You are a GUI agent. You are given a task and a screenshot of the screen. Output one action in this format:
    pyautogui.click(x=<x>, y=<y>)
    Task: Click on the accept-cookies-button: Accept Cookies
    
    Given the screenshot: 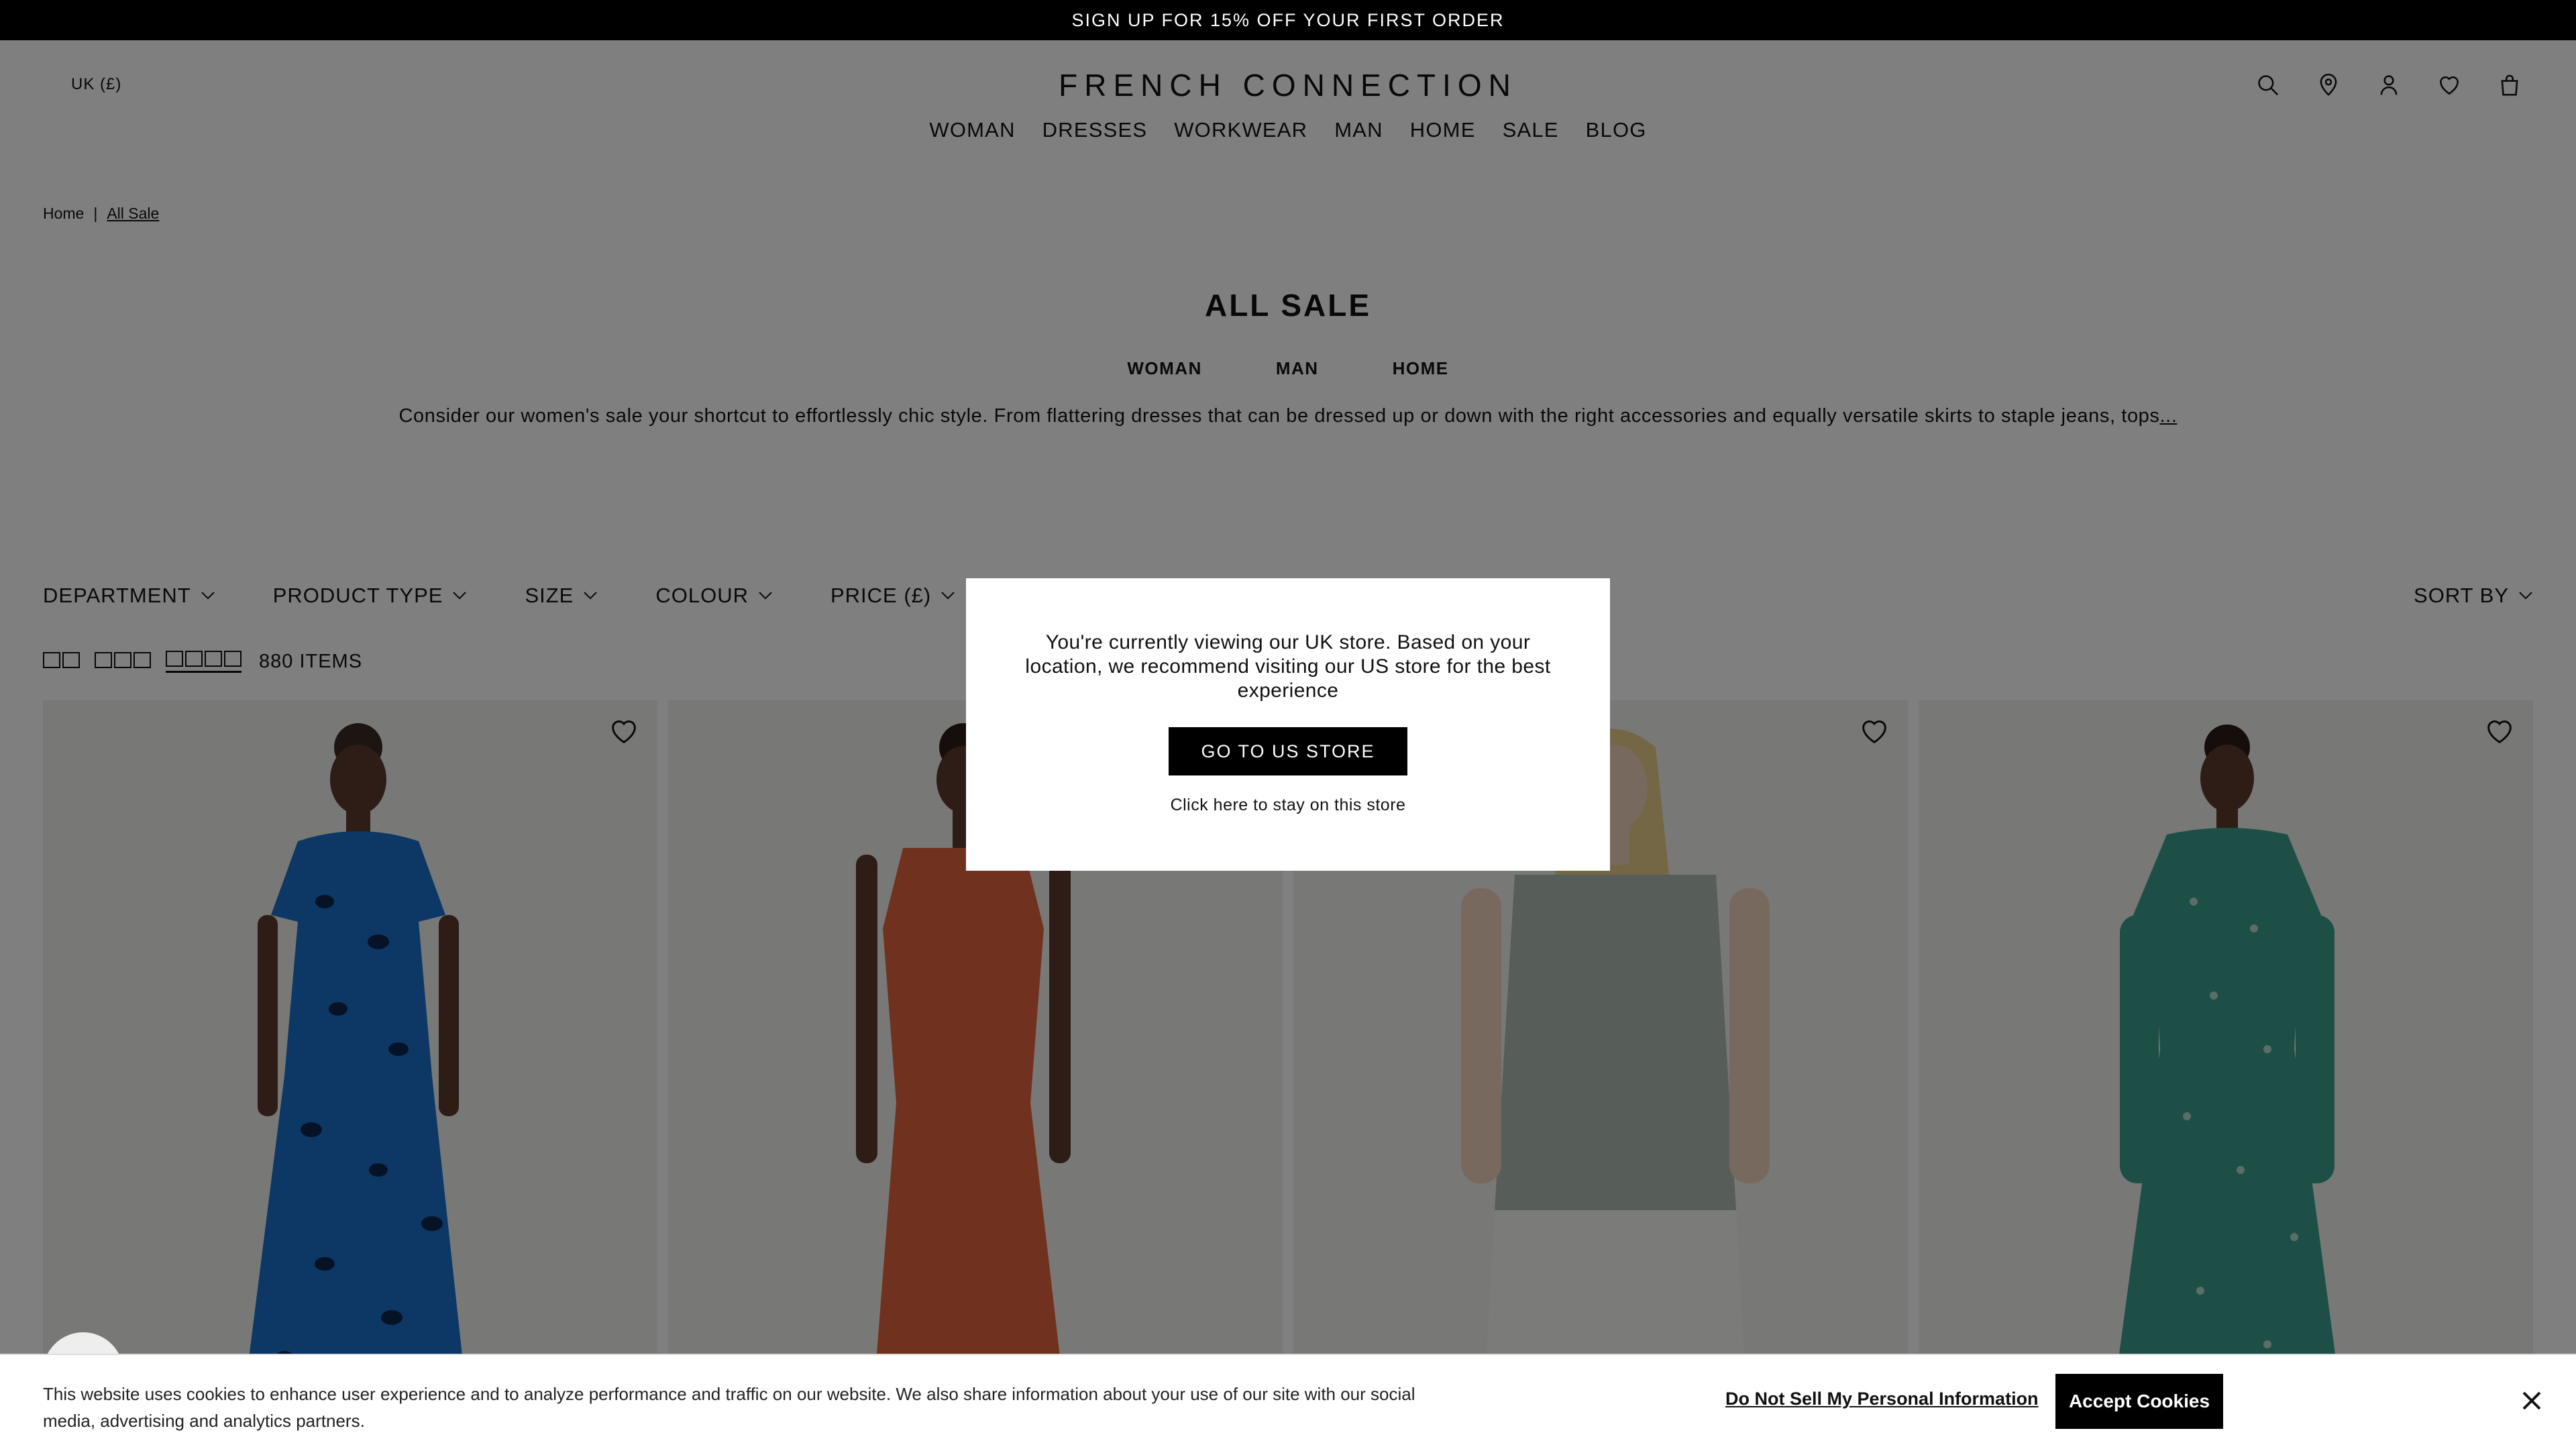 What is the action you would take?
    pyautogui.click(x=2139, y=1401)
    